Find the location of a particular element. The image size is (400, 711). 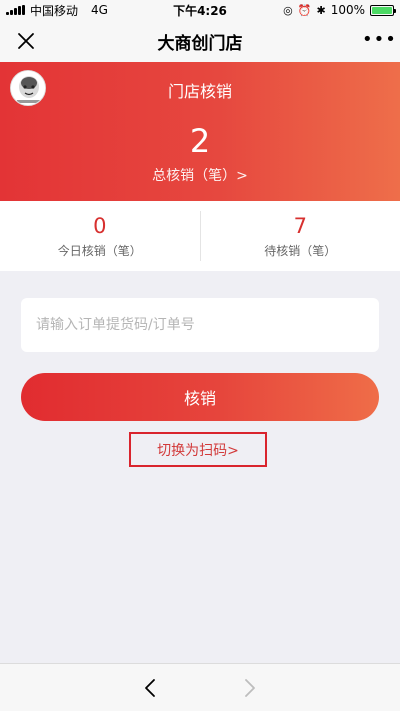

nav-bar: 大商创门店 ••• is located at coordinates (200, 41).